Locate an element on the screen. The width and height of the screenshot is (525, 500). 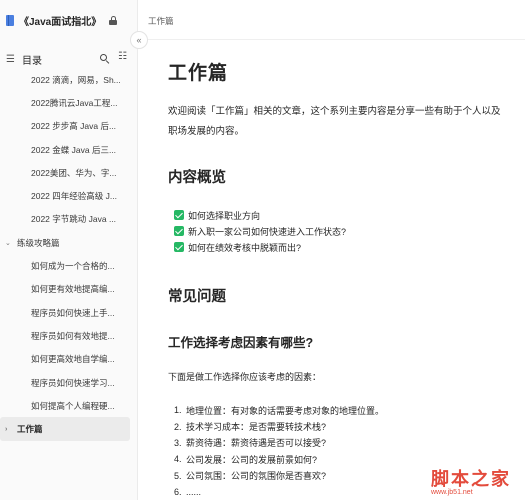
task-item: 如何在绩效考核中脱颖而出? is located at coordinates (260, 247).